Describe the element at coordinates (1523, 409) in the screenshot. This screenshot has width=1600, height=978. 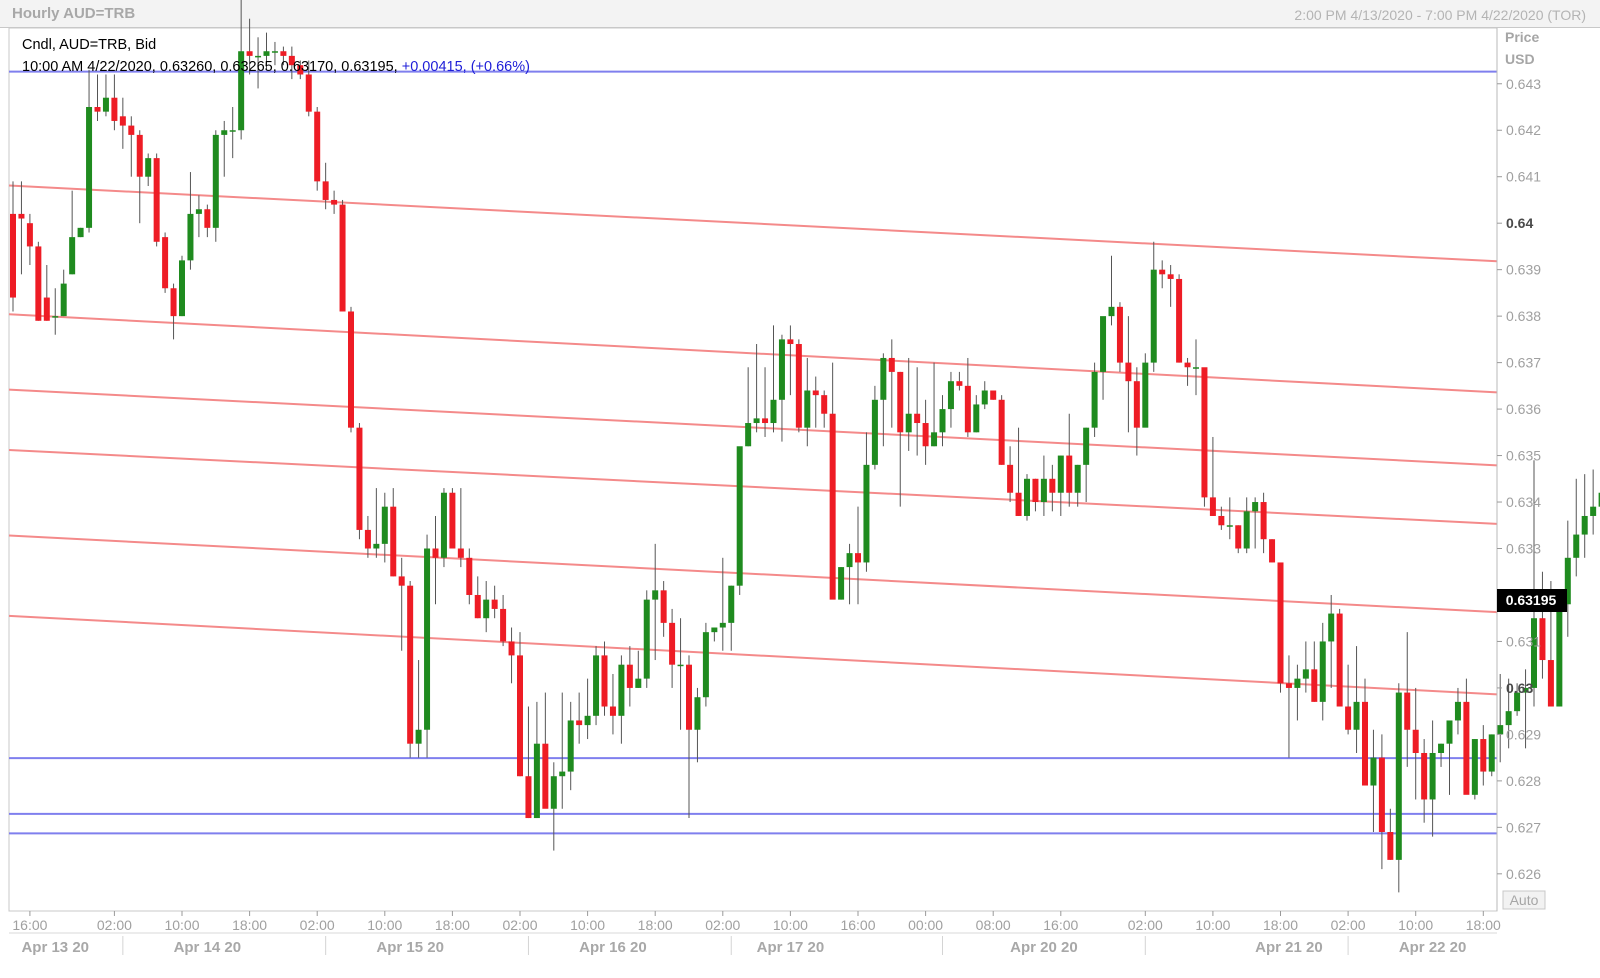
I see `y-tick-label: 0.636` at that location.